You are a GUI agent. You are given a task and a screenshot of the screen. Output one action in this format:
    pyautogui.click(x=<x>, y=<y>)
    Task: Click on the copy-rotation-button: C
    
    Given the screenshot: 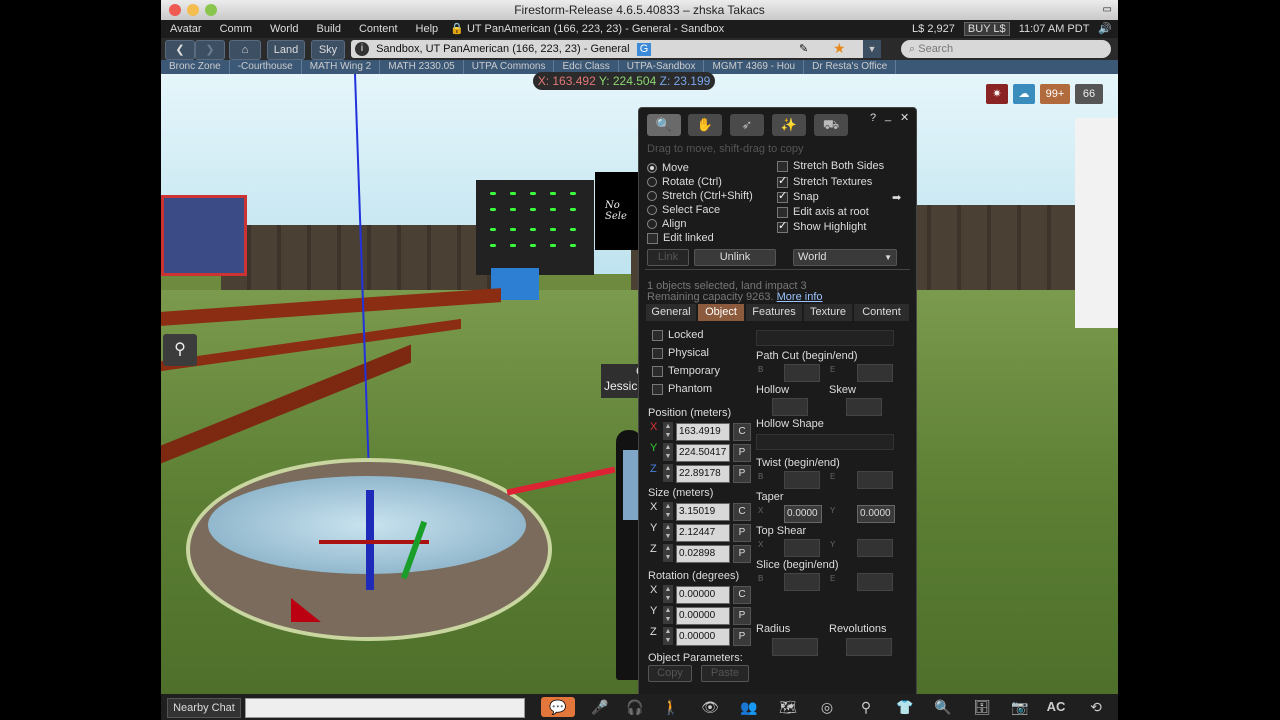 What is the action you would take?
    pyautogui.click(x=742, y=595)
    